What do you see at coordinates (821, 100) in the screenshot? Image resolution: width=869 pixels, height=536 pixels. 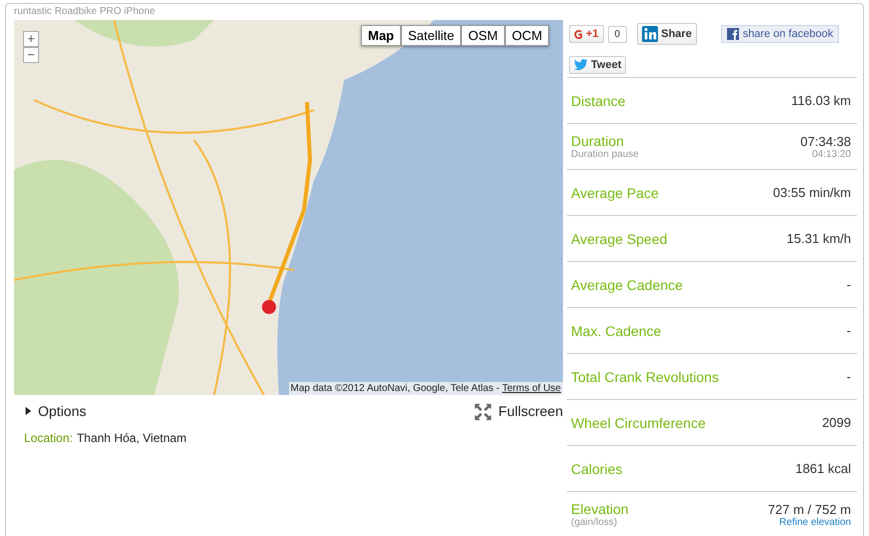 I see `stat-value: 116.03 km` at bounding box center [821, 100].